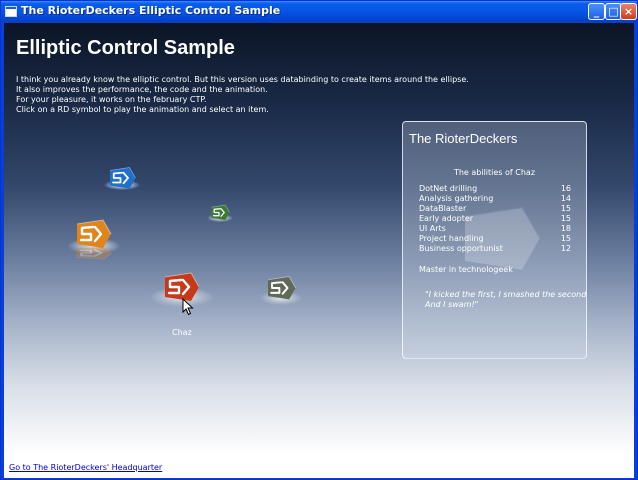  What do you see at coordinates (565, 248) in the screenshot?
I see `ability-value: 12` at bounding box center [565, 248].